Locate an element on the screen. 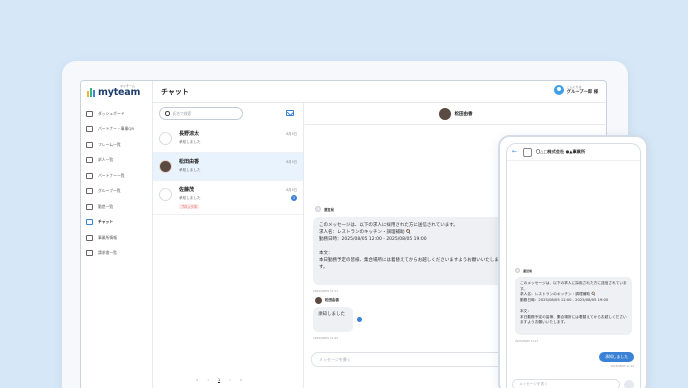 This screenshot has height=388, width=688. sidebar-item-label: チャット is located at coordinates (106, 222).